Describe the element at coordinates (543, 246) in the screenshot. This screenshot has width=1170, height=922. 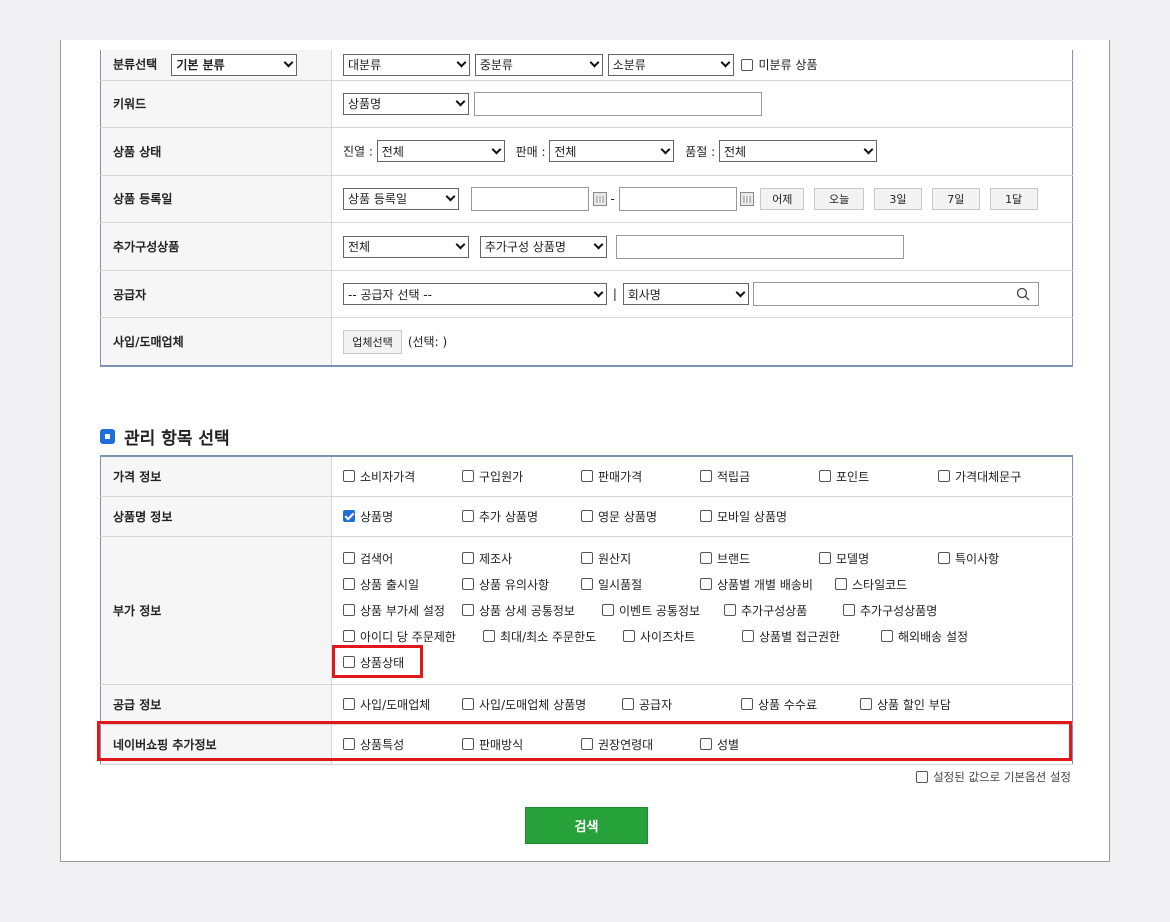
I see `addon-name-select: 추가구성 상품명` at that location.